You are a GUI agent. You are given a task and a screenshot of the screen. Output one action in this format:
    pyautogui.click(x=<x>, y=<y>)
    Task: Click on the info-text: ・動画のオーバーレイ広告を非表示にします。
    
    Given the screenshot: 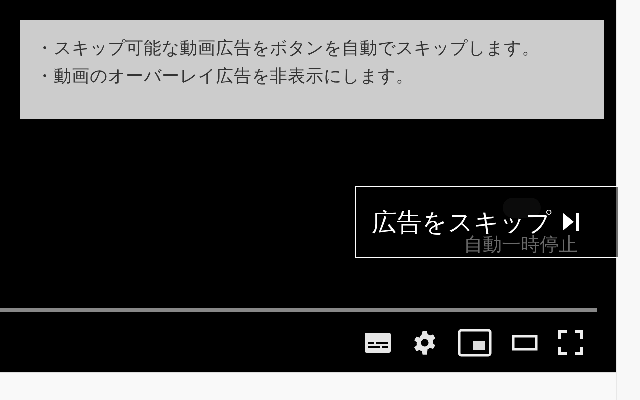 What is the action you would take?
    pyautogui.click(x=225, y=77)
    